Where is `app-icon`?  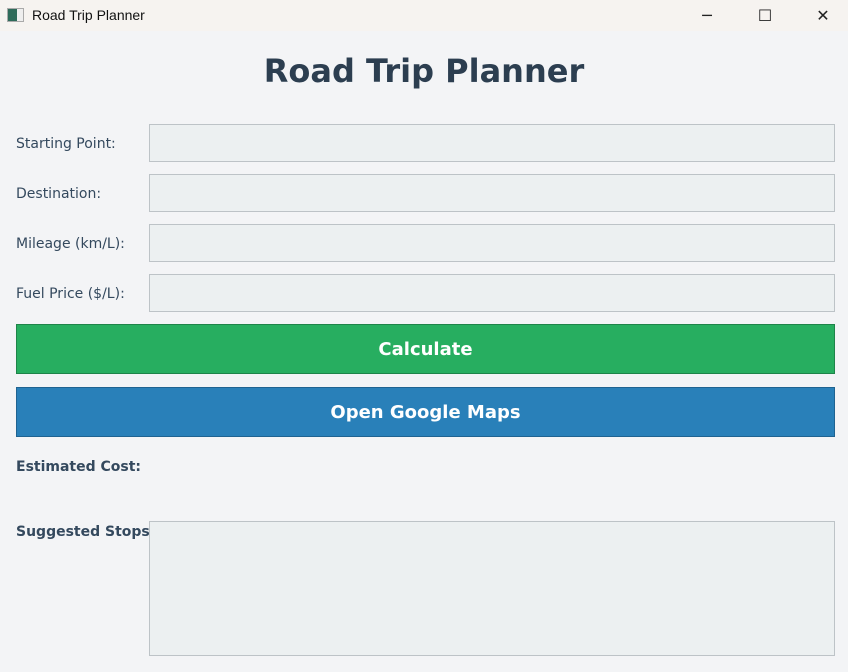 app-icon is located at coordinates (15, 15).